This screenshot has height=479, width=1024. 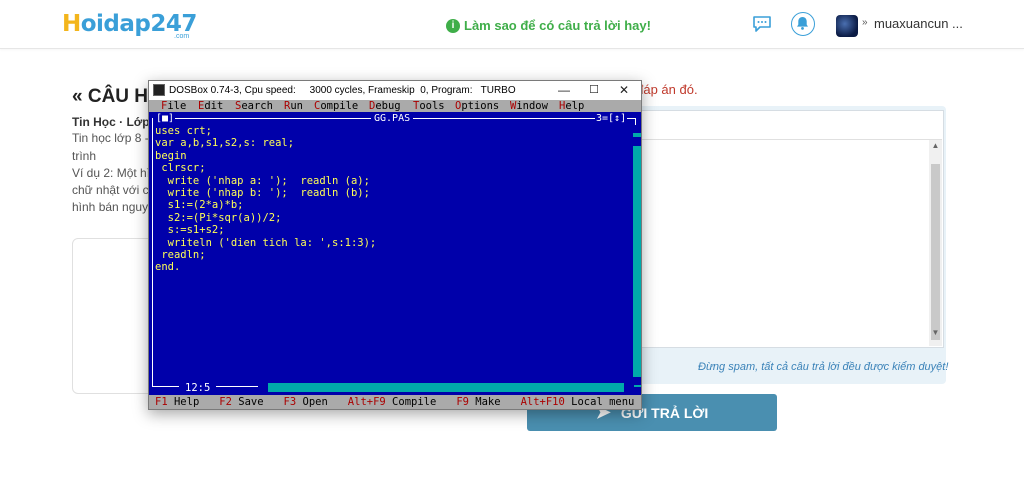 I want to click on function-key-f9: F9 Make, so click(x=478, y=402).